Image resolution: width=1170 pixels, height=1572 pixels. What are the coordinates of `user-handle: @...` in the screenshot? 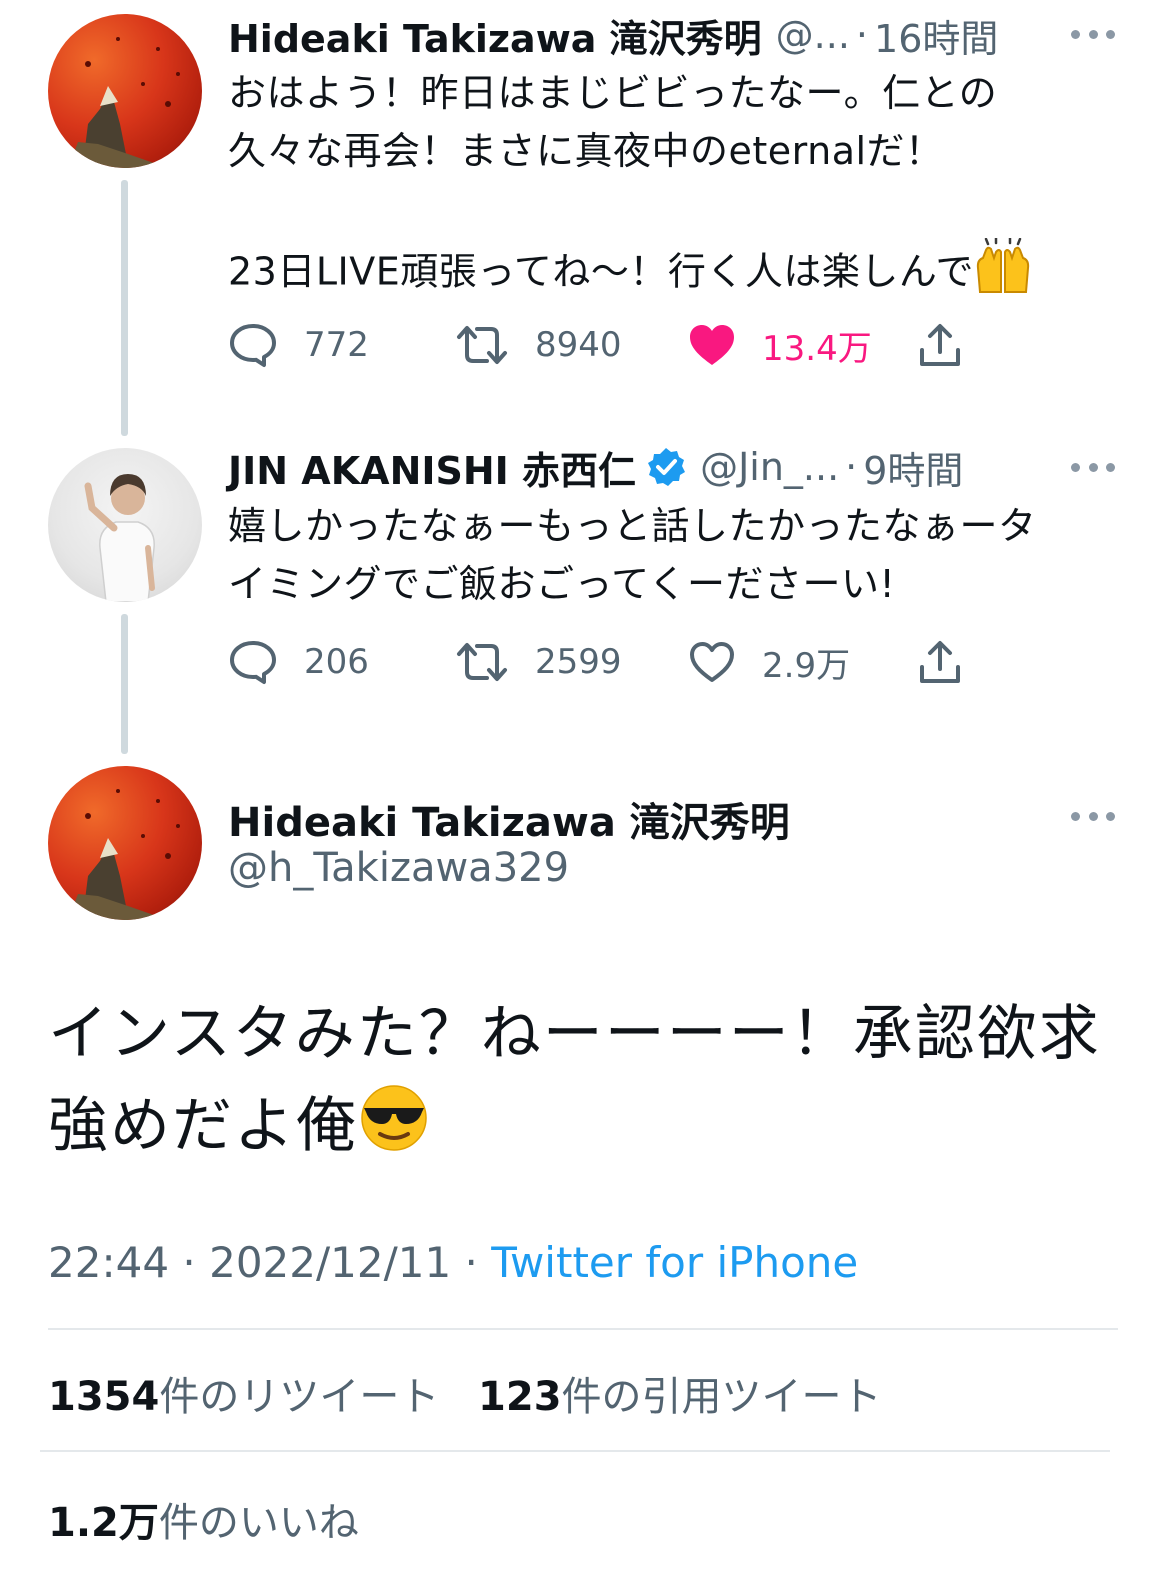 It's located at (813, 35).